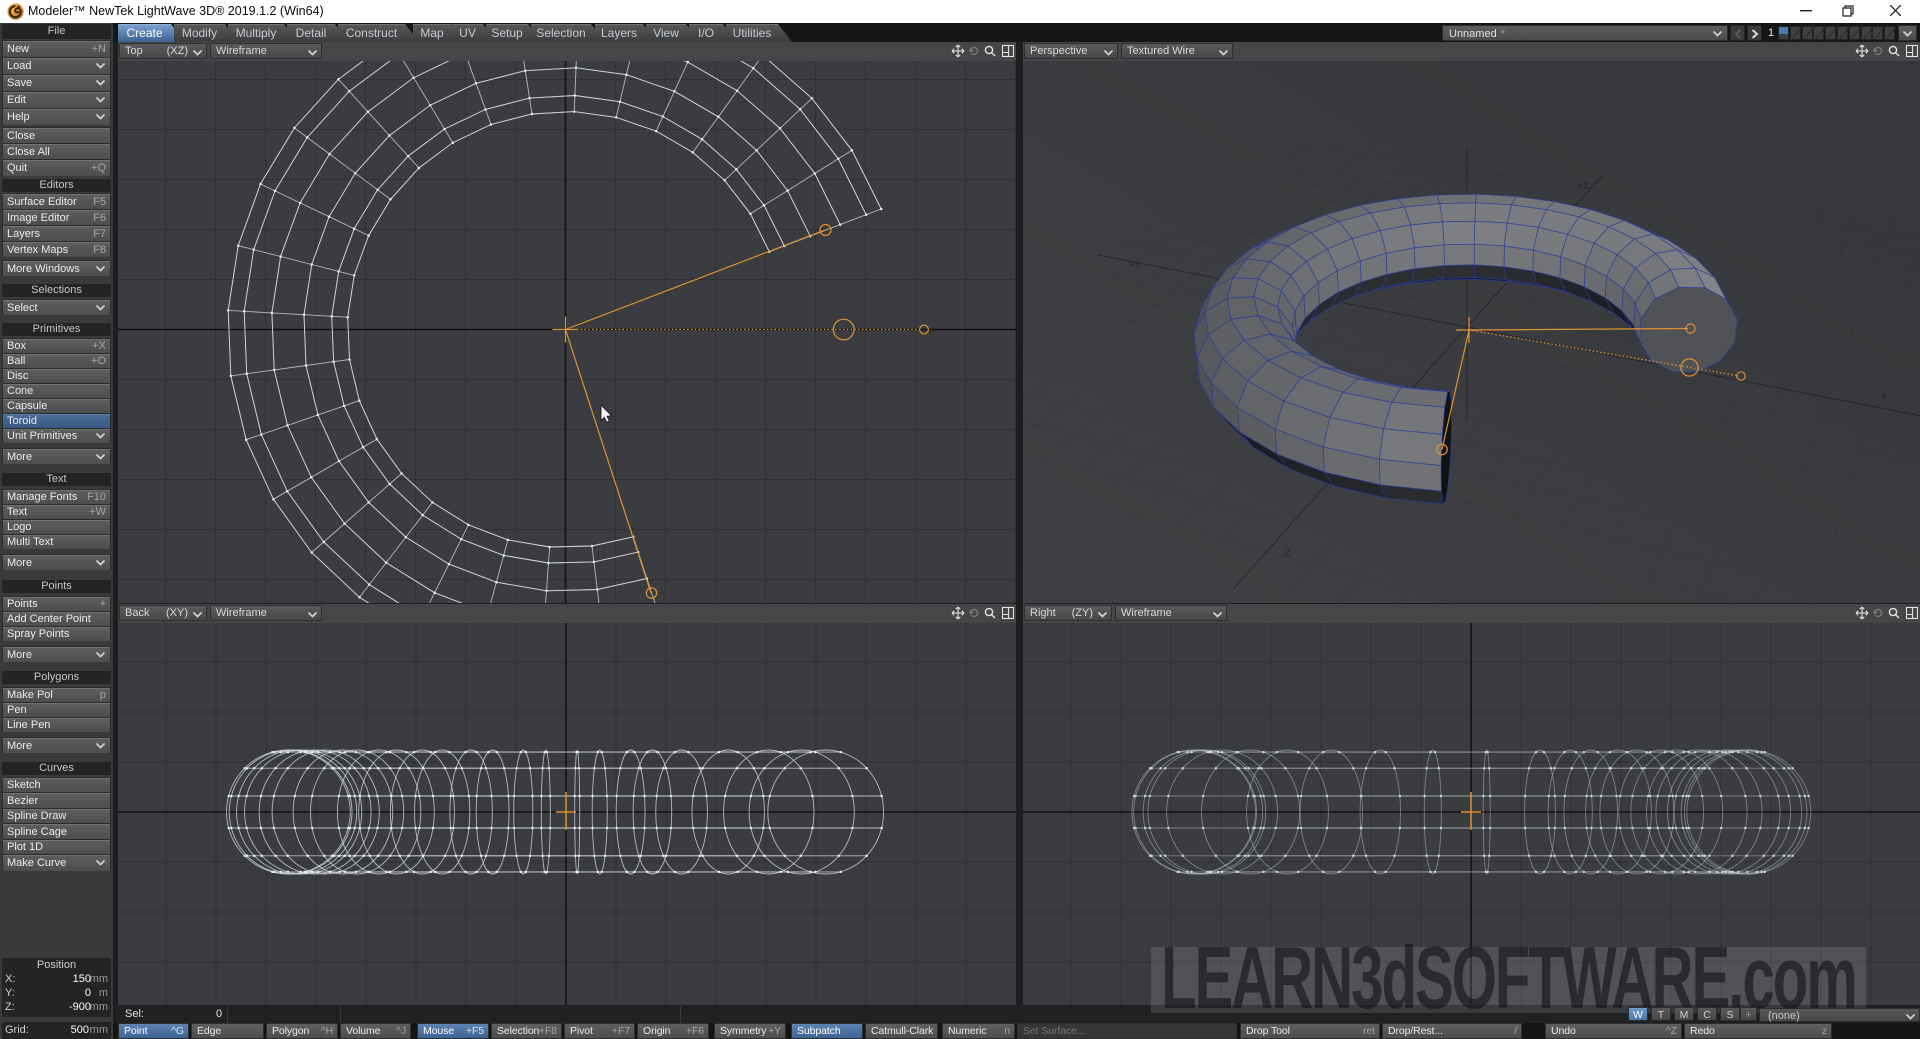 Image resolution: width=1920 pixels, height=1039 pixels. I want to click on svg-text: -Z, so click(1286, 553).